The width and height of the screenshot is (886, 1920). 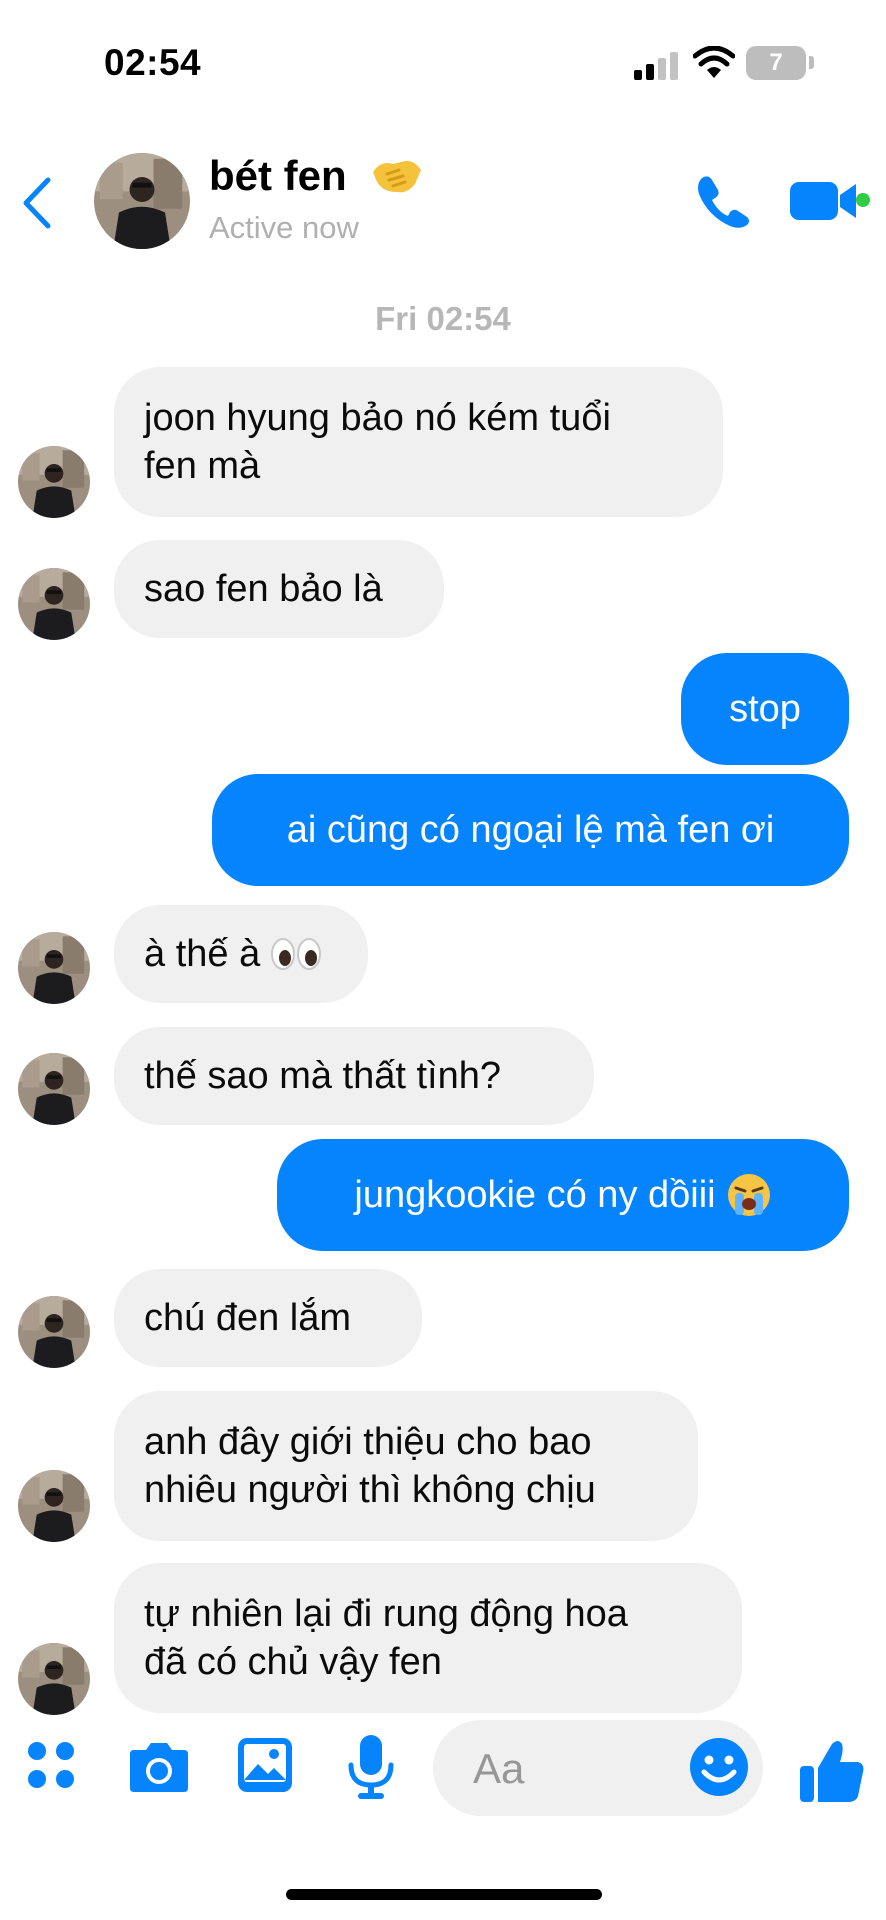 What do you see at coordinates (371, 1767) in the screenshot?
I see `microphone-icon` at bounding box center [371, 1767].